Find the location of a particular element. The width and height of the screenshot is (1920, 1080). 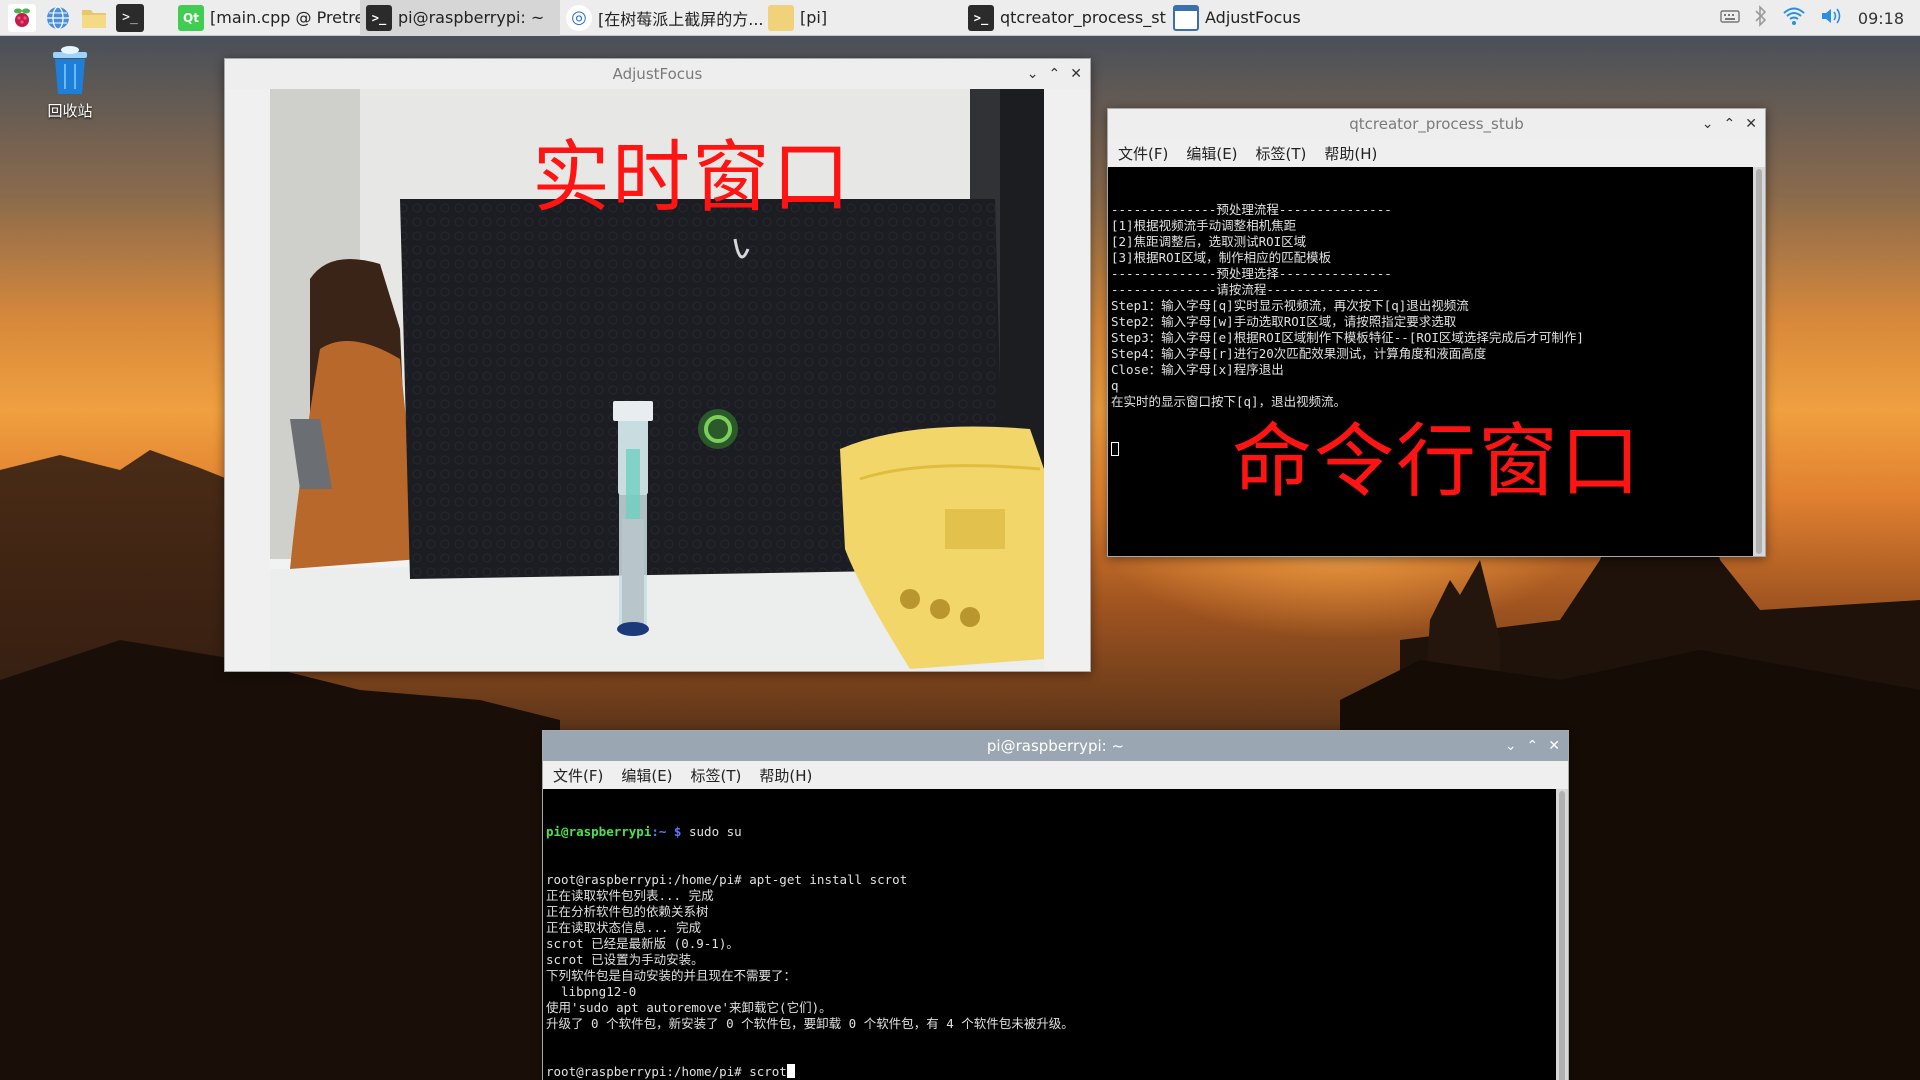

command-window-label: 命令行窗口 is located at coordinates (1437, 461).